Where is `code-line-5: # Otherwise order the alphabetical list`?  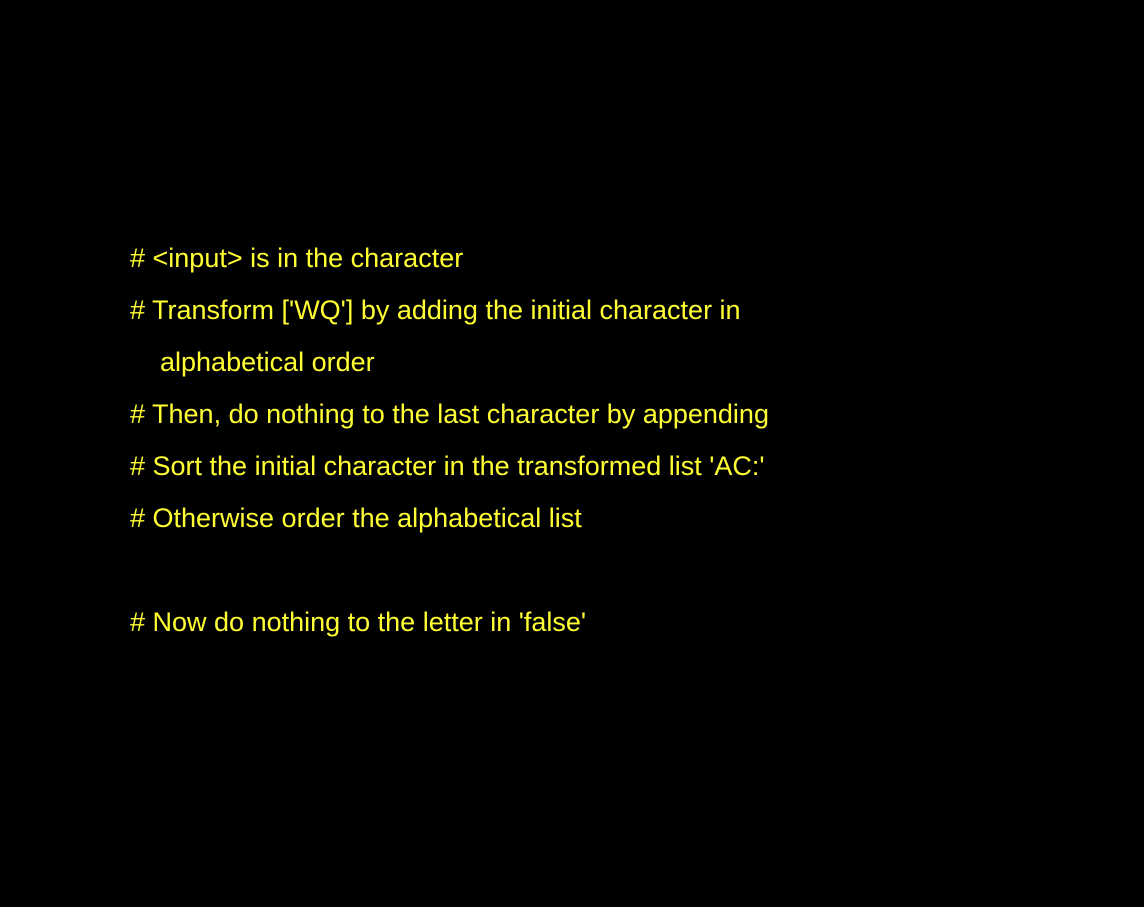
code-line-5: # Otherwise order the alphabetical list is located at coordinates (356, 518).